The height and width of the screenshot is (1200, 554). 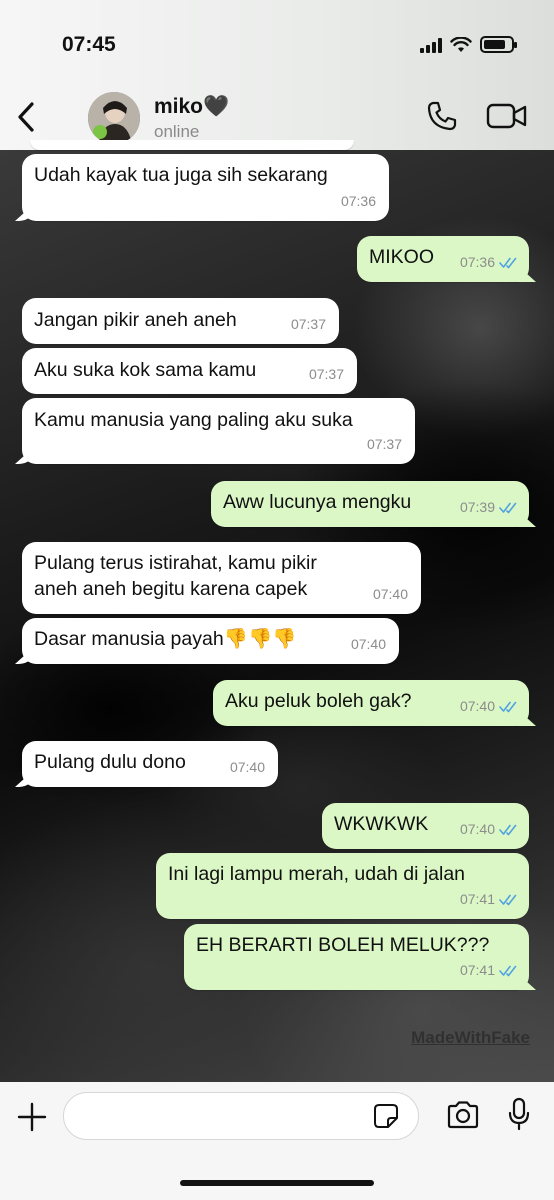 What do you see at coordinates (145, 370) in the screenshot?
I see `message-text: Aku suka kok sama kamu` at bounding box center [145, 370].